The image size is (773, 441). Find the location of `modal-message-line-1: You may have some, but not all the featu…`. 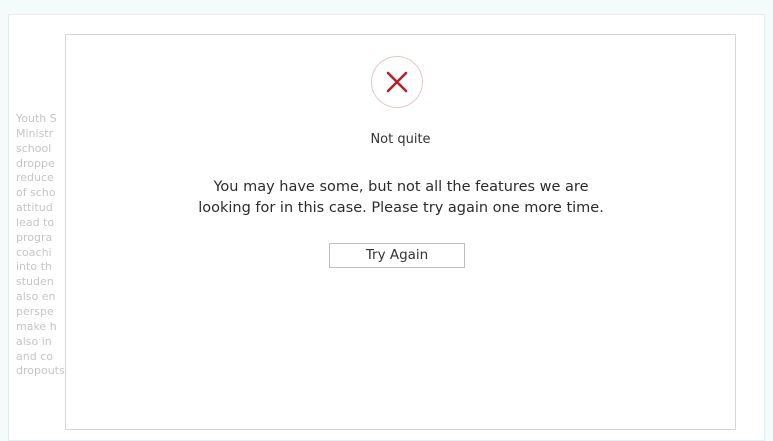

modal-message-line-1: You may have some, but not all the featu… is located at coordinates (401, 187).